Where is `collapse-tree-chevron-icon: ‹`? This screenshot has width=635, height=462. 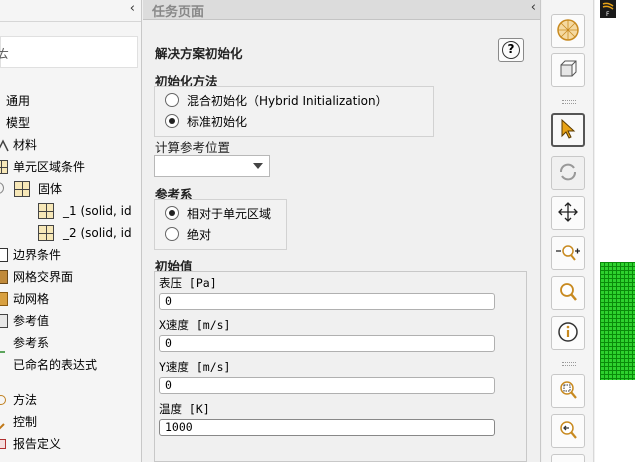
collapse-tree-chevron-icon: ‹ is located at coordinates (132, 8).